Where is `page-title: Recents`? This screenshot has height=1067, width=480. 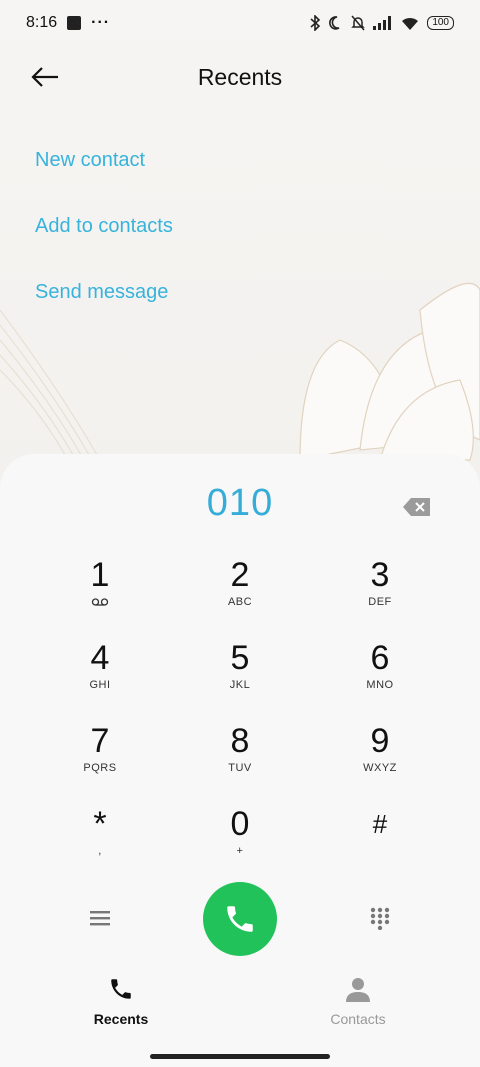
page-title: Recents is located at coordinates (240, 77).